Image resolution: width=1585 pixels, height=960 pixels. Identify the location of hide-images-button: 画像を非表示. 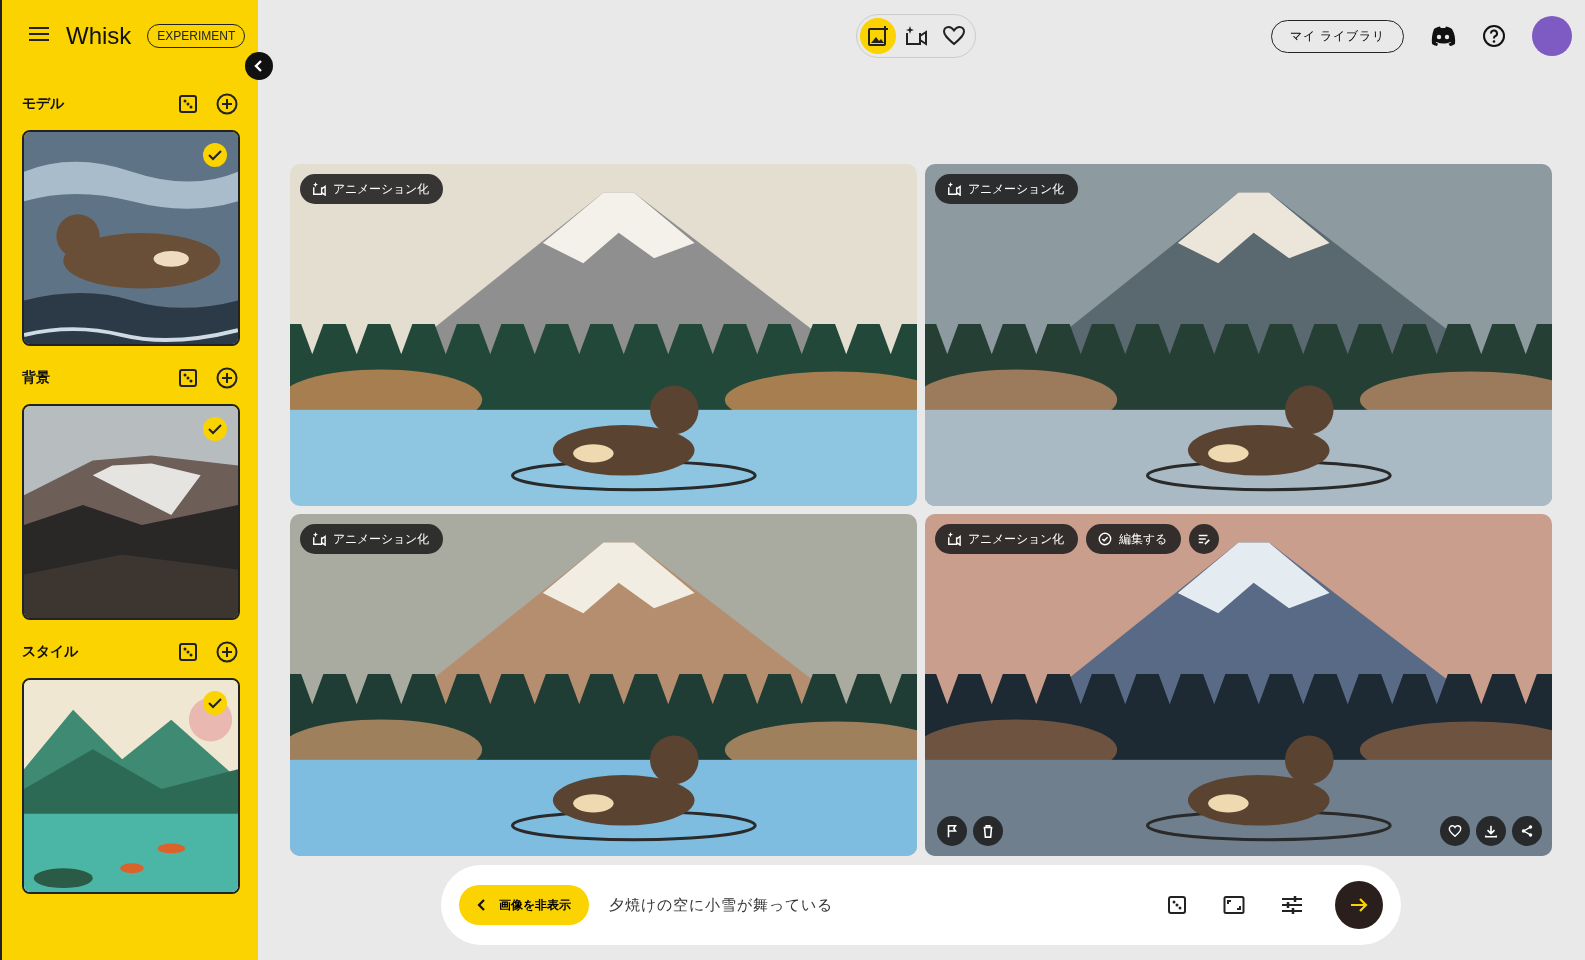
(523, 905).